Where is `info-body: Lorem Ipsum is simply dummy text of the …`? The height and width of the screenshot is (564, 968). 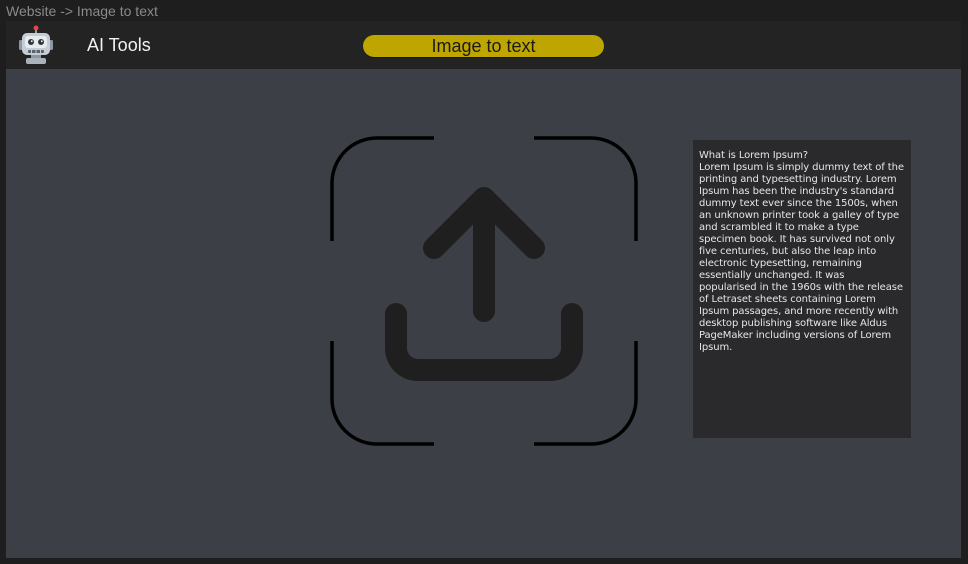 info-body: Lorem Ipsum is simply dummy text of the … is located at coordinates (801, 257).